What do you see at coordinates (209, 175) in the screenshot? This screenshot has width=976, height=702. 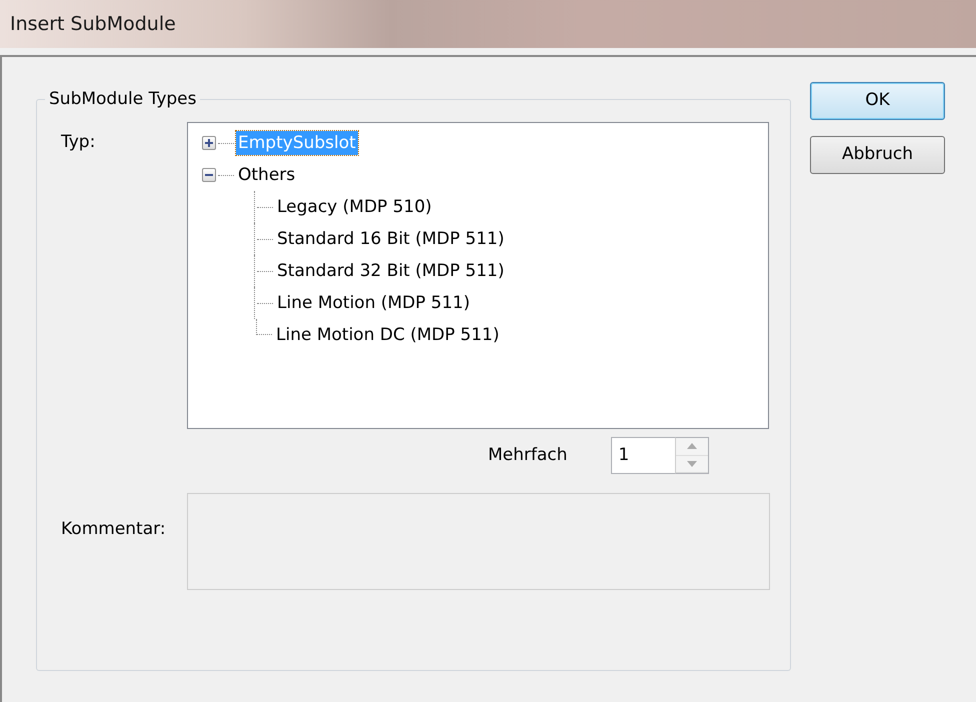 I see `collapse-icon` at bounding box center [209, 175].